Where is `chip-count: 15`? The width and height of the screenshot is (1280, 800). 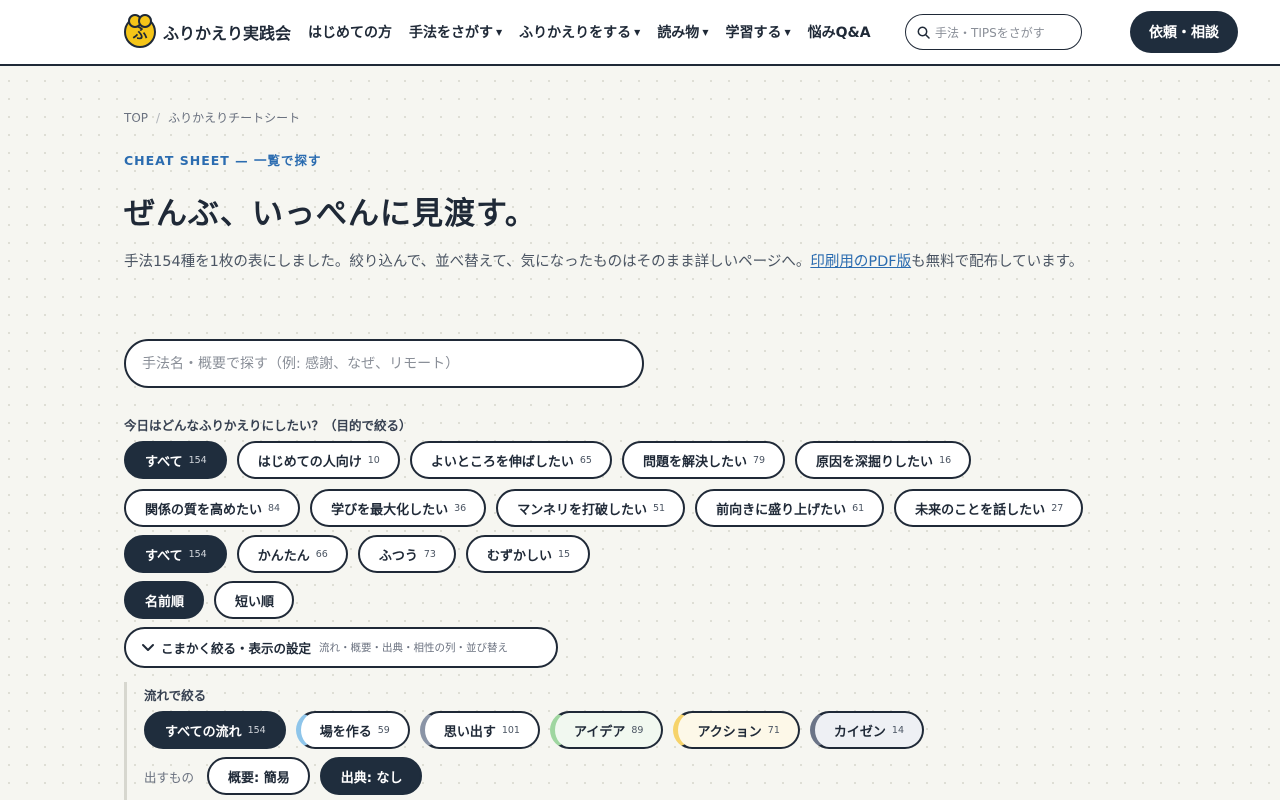 chip-count: 15 is located at coordinates (564, 554).